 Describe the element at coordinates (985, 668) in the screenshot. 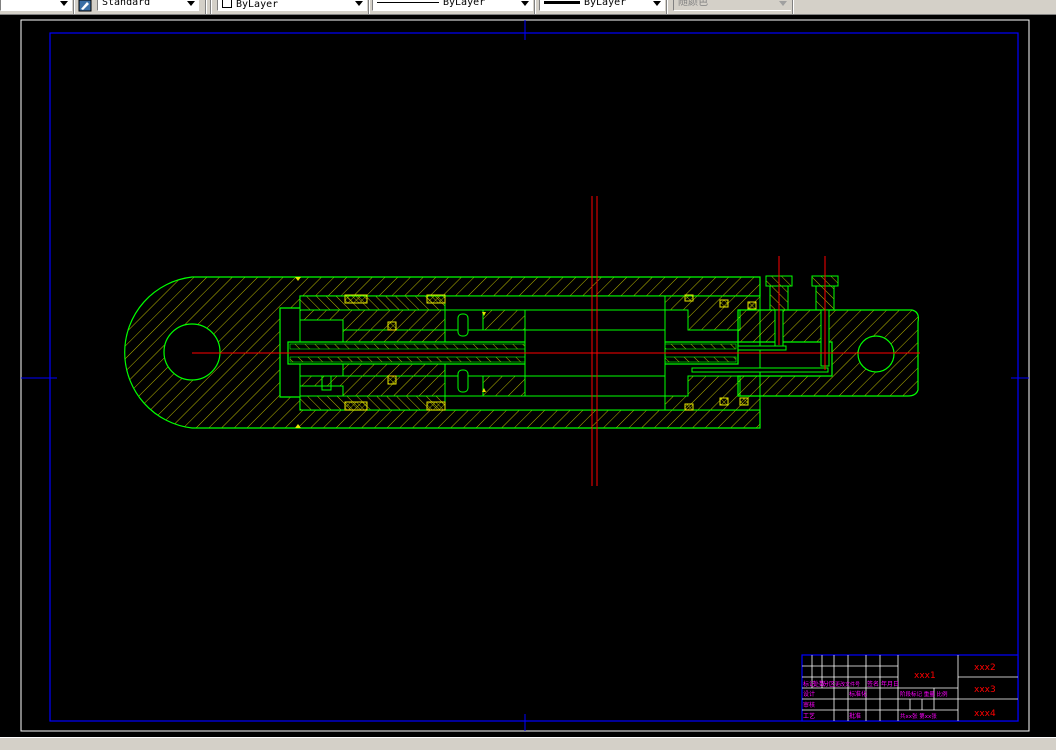

I see `title-code-a: xxx2` at that location.